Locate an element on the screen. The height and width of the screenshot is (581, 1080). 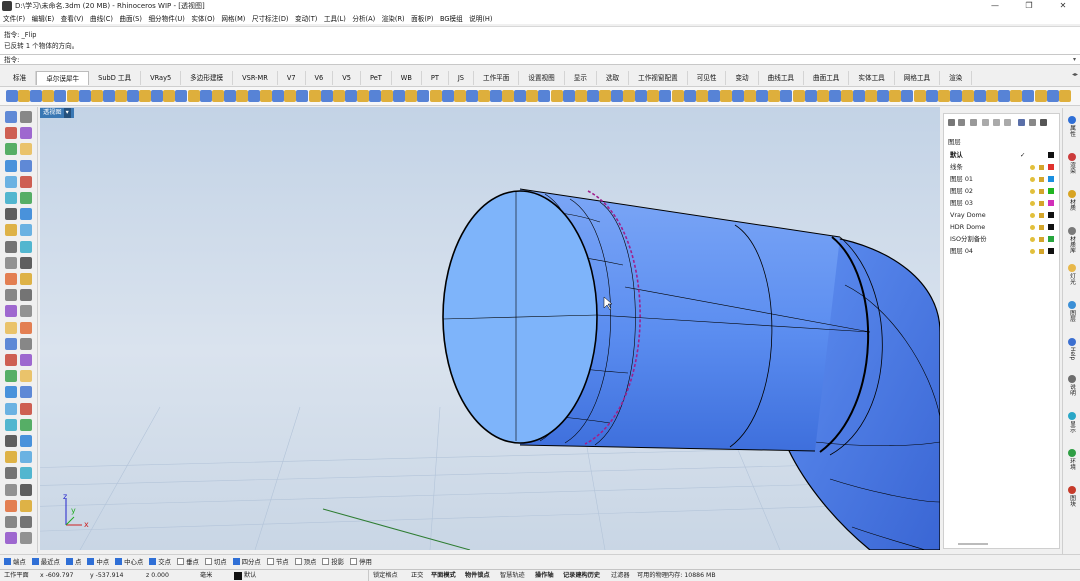
move-to-parent-icon is located at coordinates (1007, 122).